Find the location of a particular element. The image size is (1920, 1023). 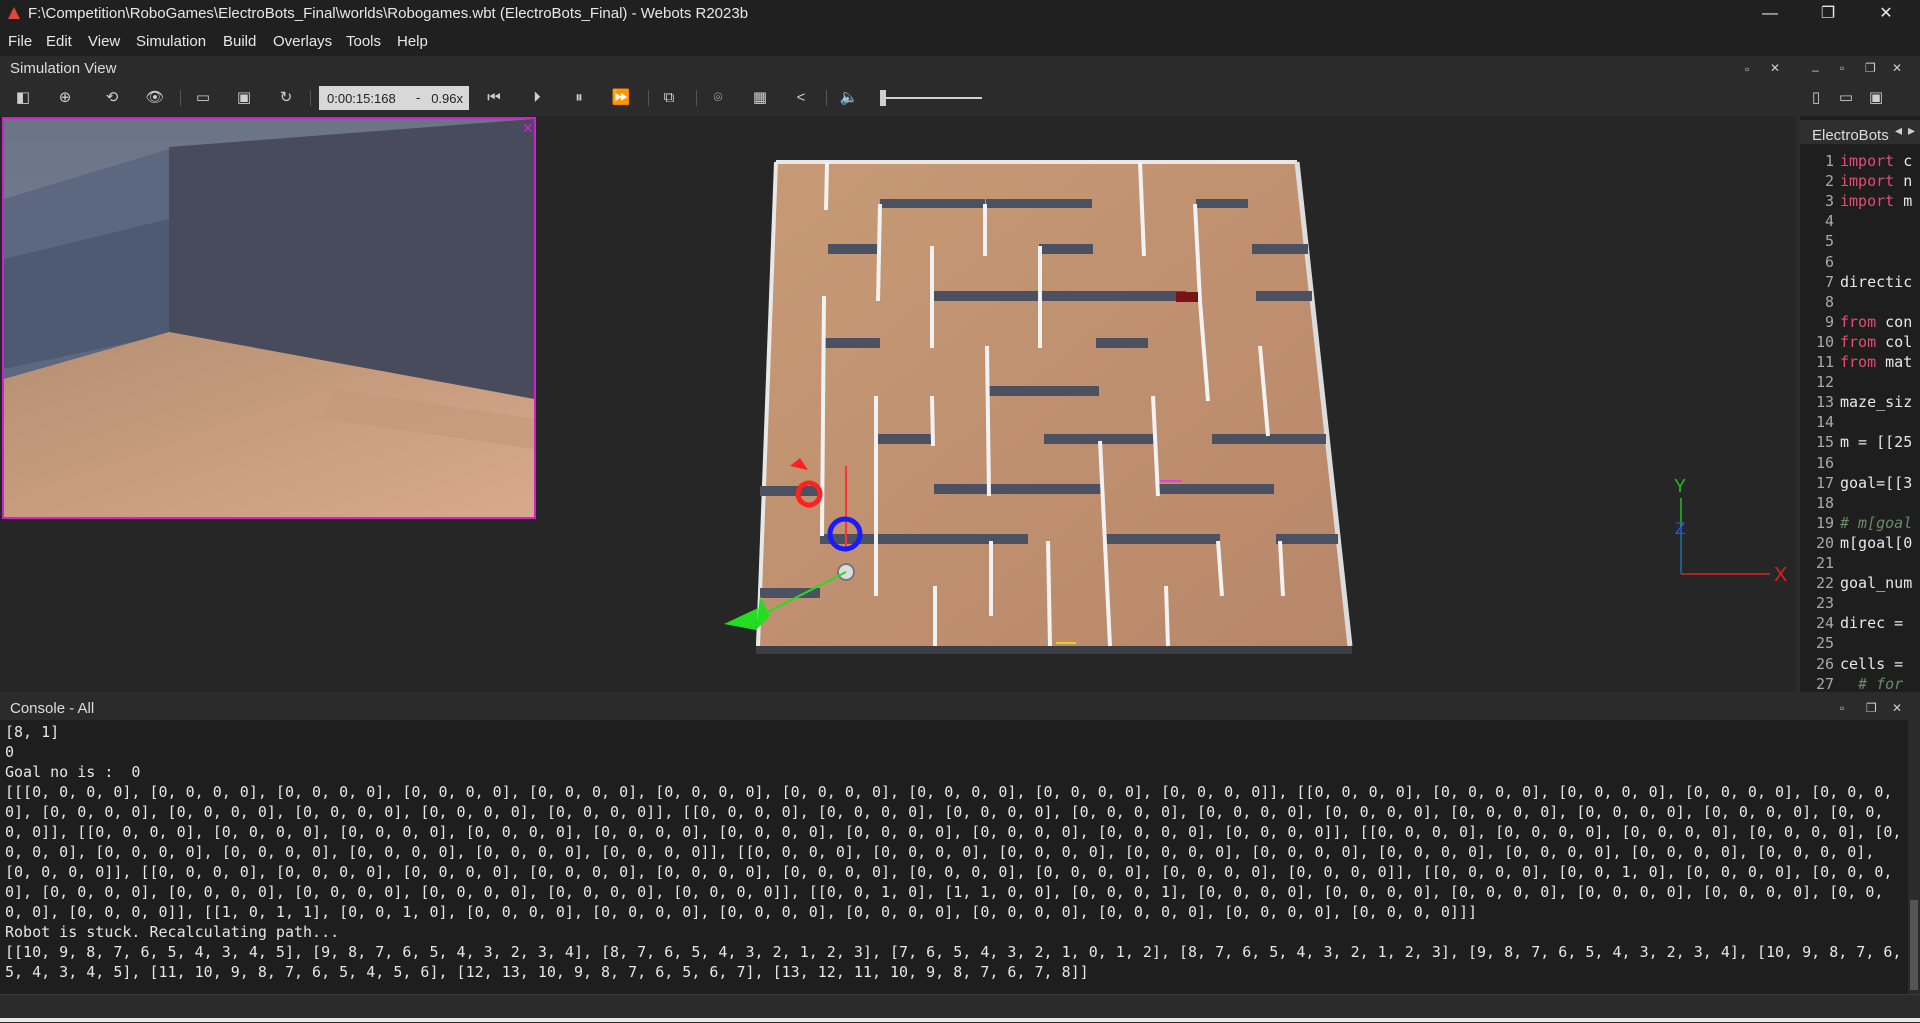

code-text: goal_num is located at coordinates (1876, 583).